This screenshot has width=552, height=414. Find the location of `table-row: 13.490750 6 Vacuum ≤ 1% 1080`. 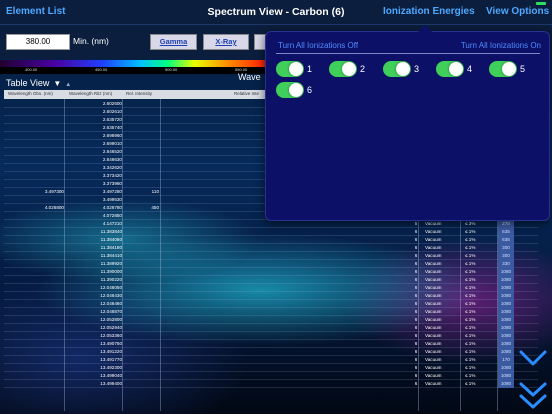

table-row: 13.490750 6 Vacuum ≤ 1% 1080 is located at coordinates (271, 344).